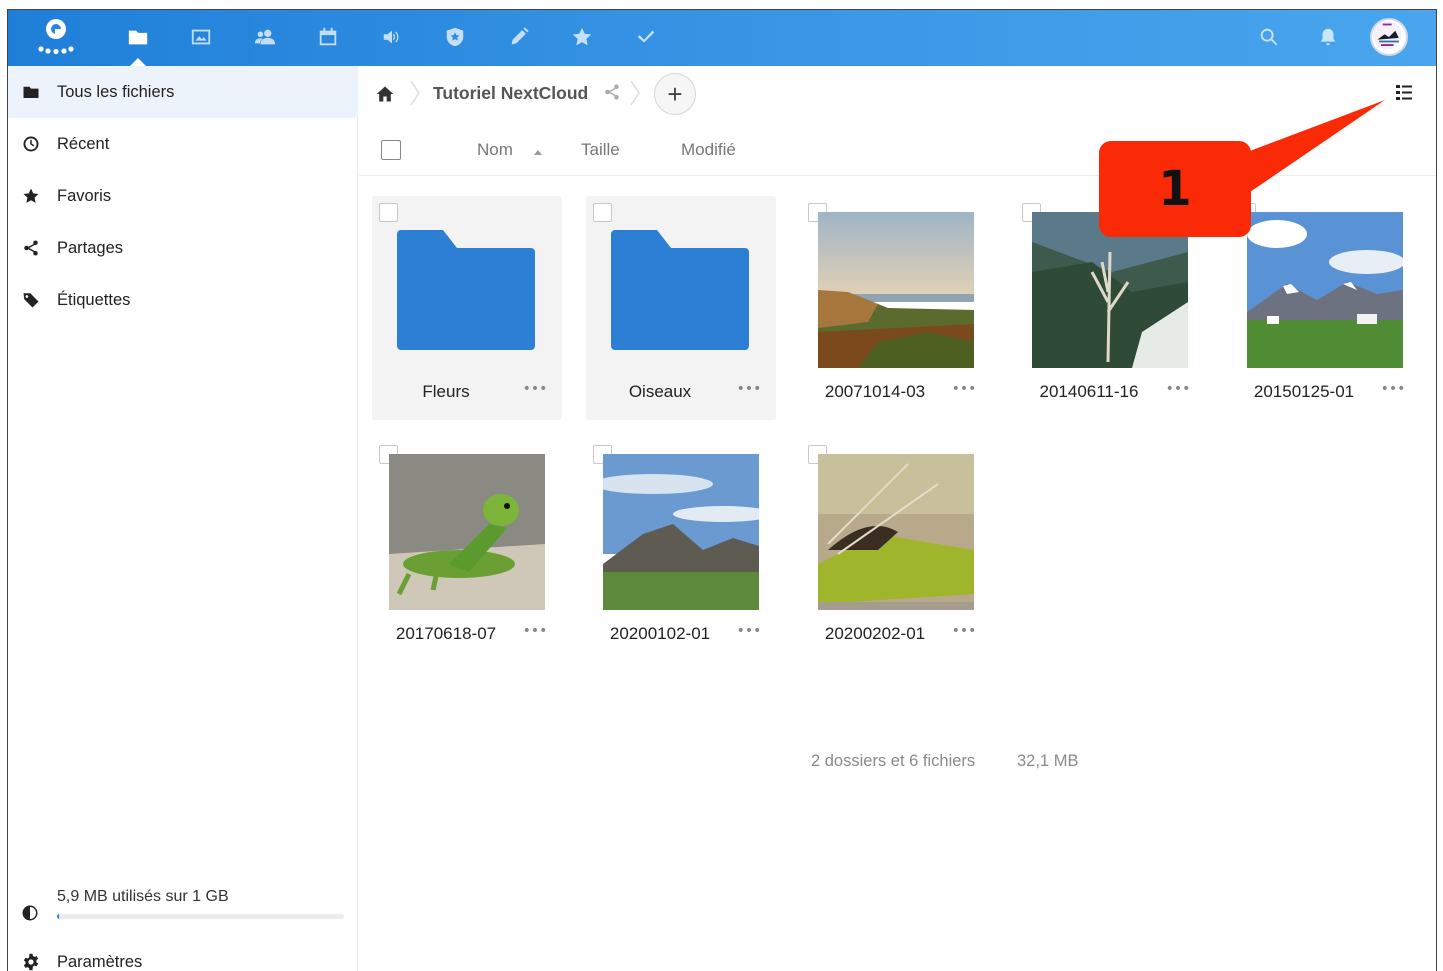 The image size is (1443, 971). I want to click on file-name: 20200202-01, so click(875, 634).